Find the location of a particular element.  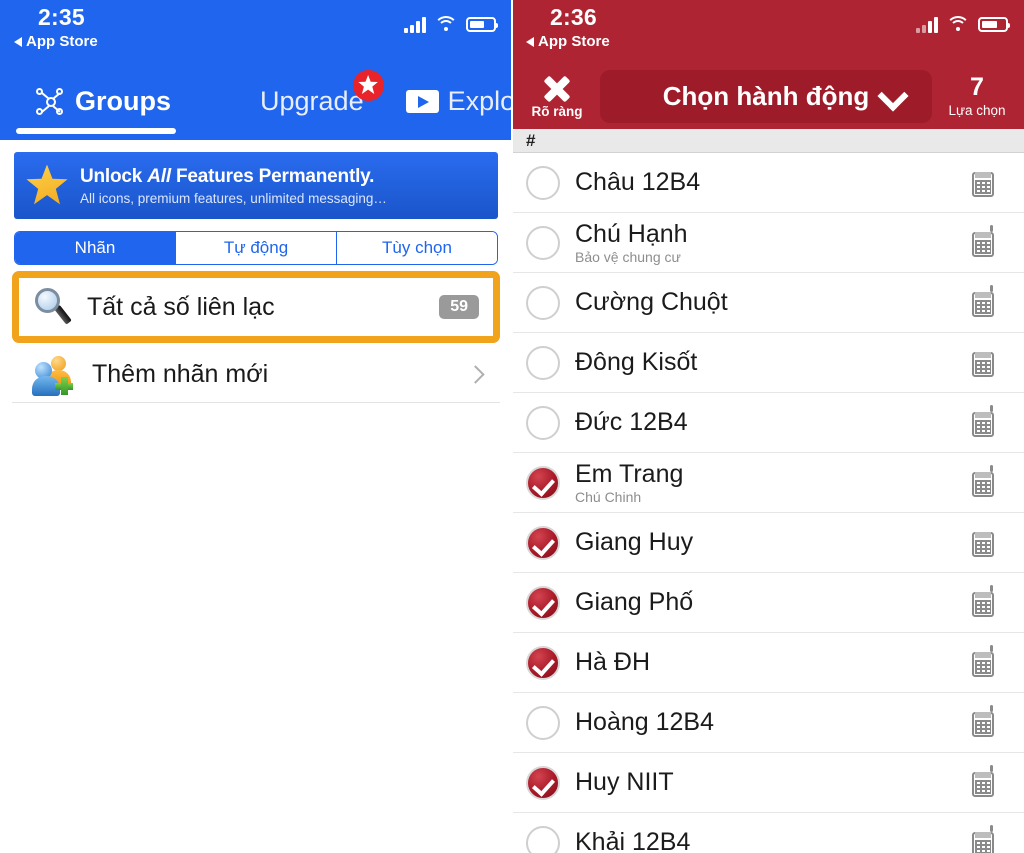

contact-info: Hoàng 12B4 is located at coordinates (766, 722).